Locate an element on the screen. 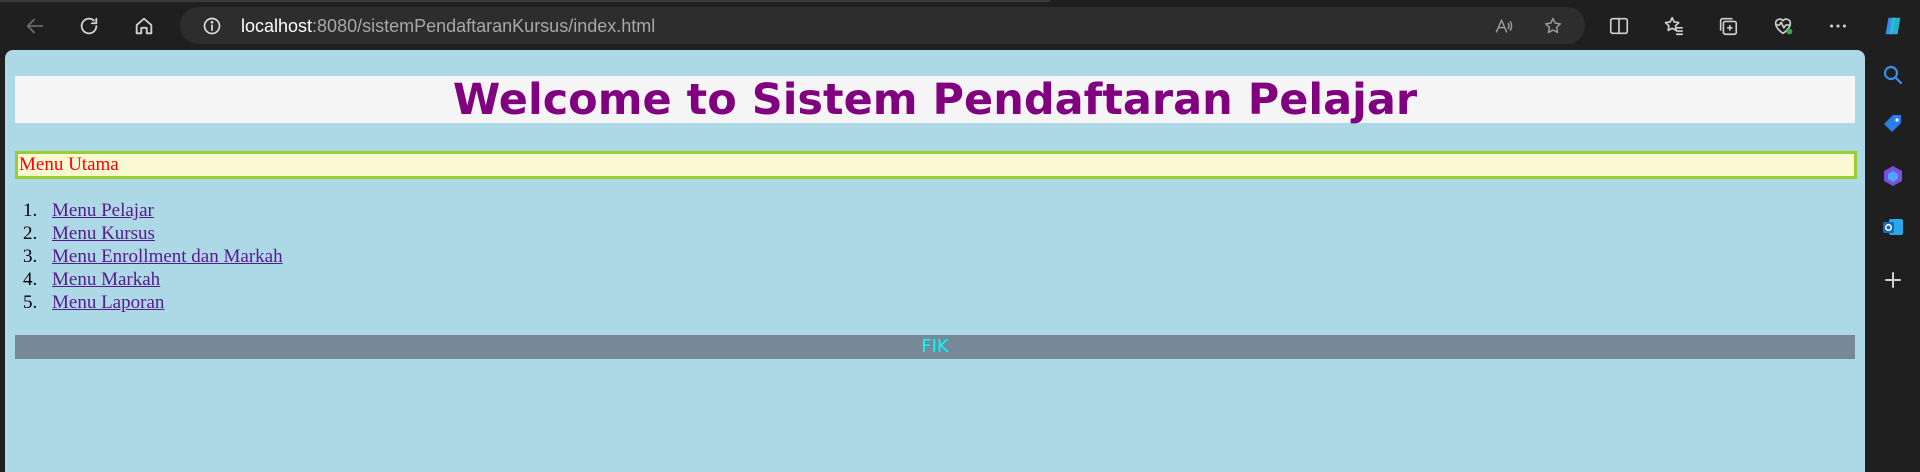 The image size is (1920, 472). list-item: 3. Menu Enrollment dan Markah is located at coordinates (153, 256).